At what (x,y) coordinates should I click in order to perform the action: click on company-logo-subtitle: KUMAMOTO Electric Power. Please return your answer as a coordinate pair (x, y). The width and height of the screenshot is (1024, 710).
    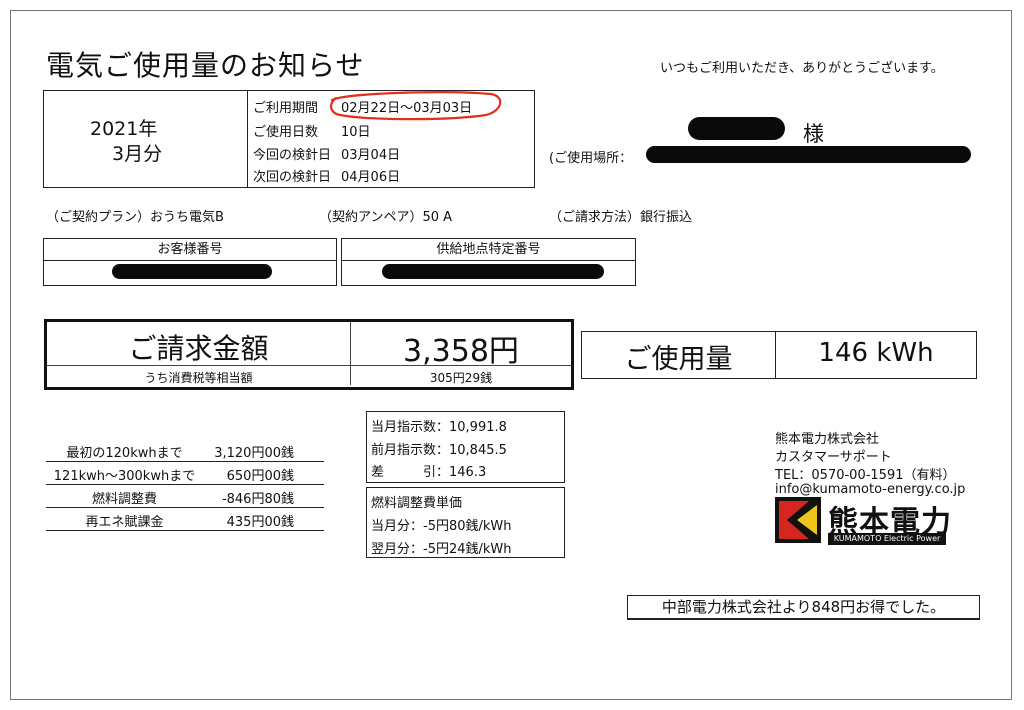
    Looking at the image, I should click on (887, 539).